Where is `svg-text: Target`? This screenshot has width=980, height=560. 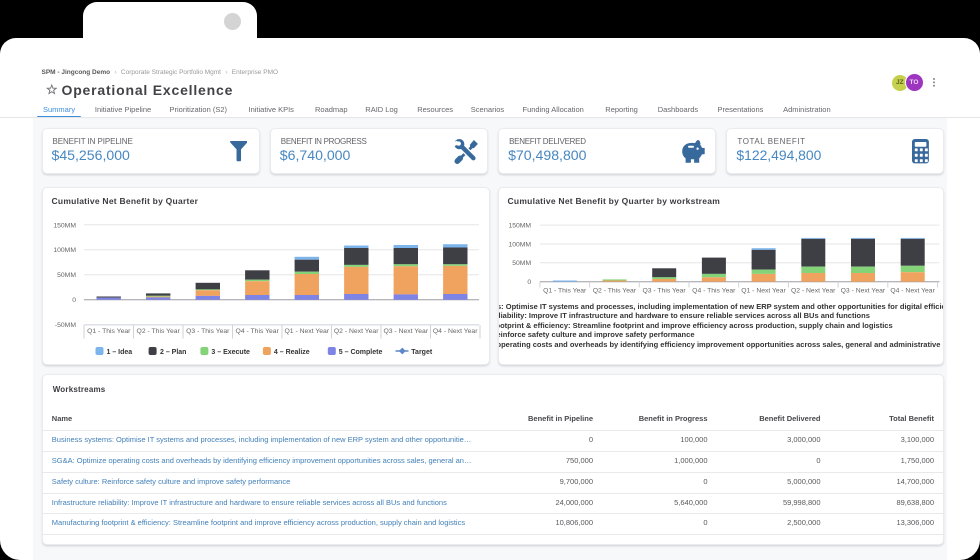
svg-text: Target is located at coordinates (422, 352).